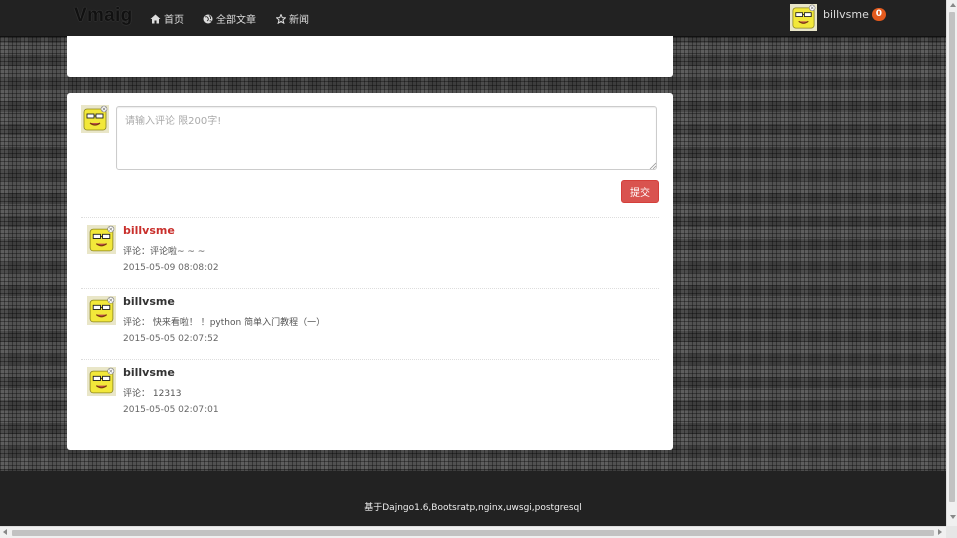  What do you see at coordinates (224, 323) in the screenshot?
I see `comment-text: 评论： 快来看啦！ ！python 简单入门教程（一）` at bounding box center [224, 323].